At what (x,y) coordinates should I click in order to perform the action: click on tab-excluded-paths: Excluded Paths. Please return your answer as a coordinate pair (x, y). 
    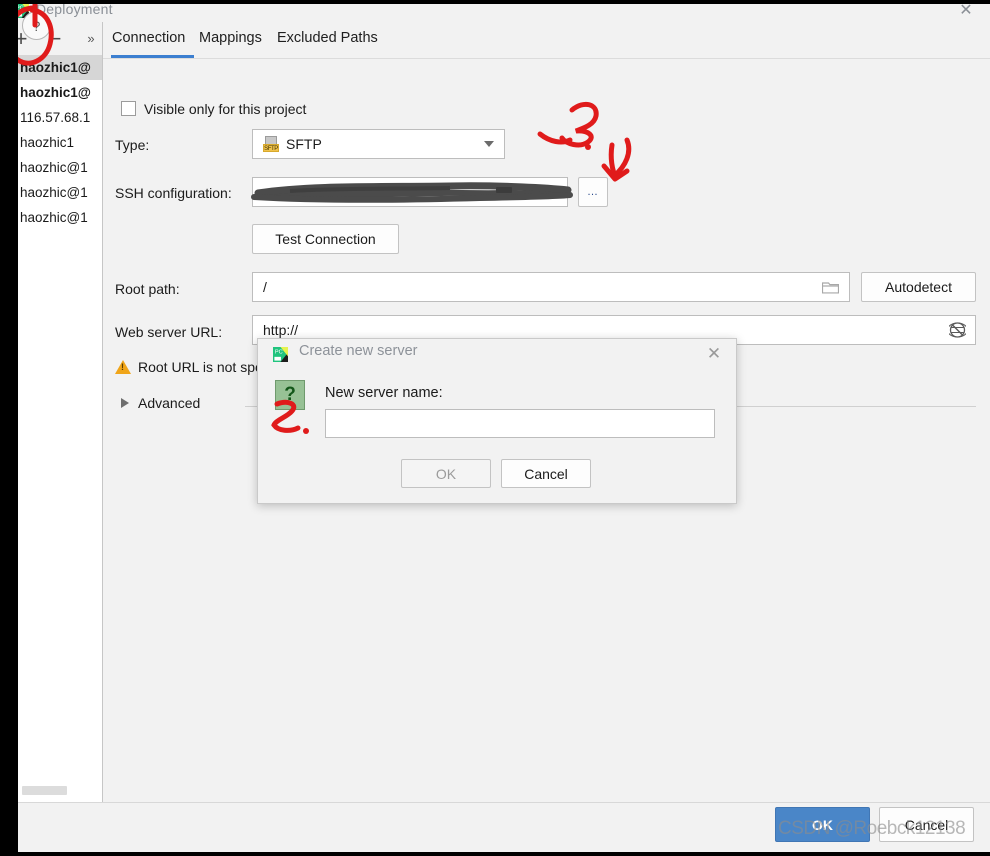
    Looking at the image, I should click on (327, 39).